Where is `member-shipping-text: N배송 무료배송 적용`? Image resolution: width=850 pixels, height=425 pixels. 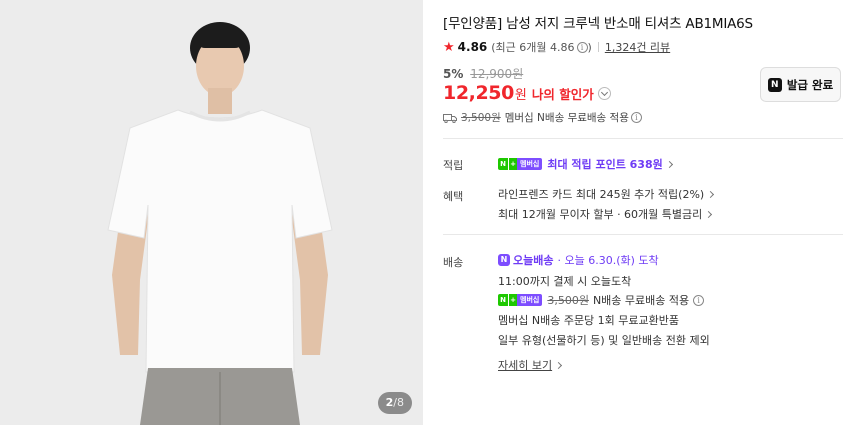
member-shipping-text: N배송 무료배송 적용 is located at coordinates (641, 300).